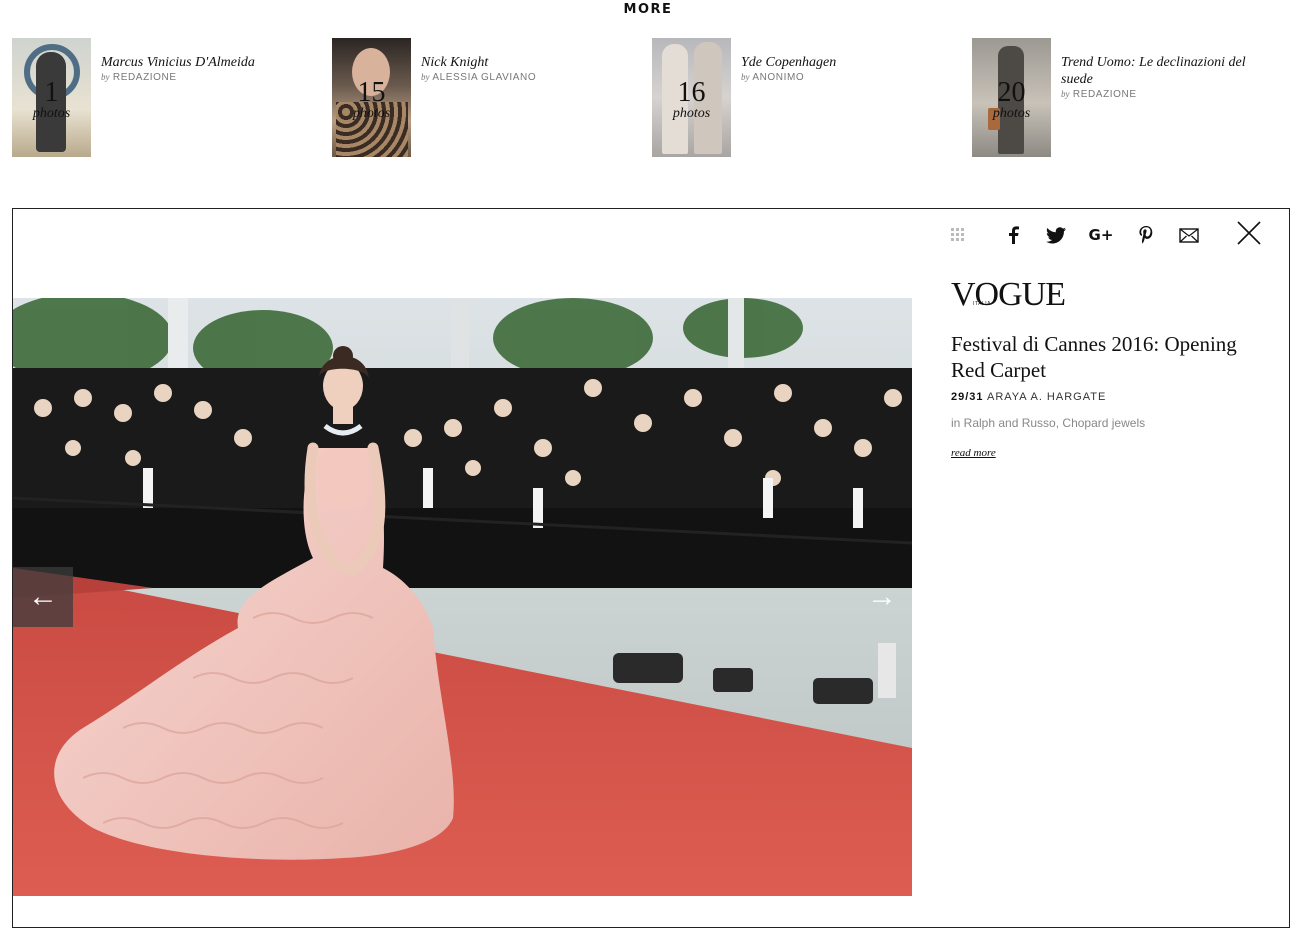  What do you see at coordinates (51, 92) in the screenshot?
I see `photo-count: 1` at bounding box center [51, 92].